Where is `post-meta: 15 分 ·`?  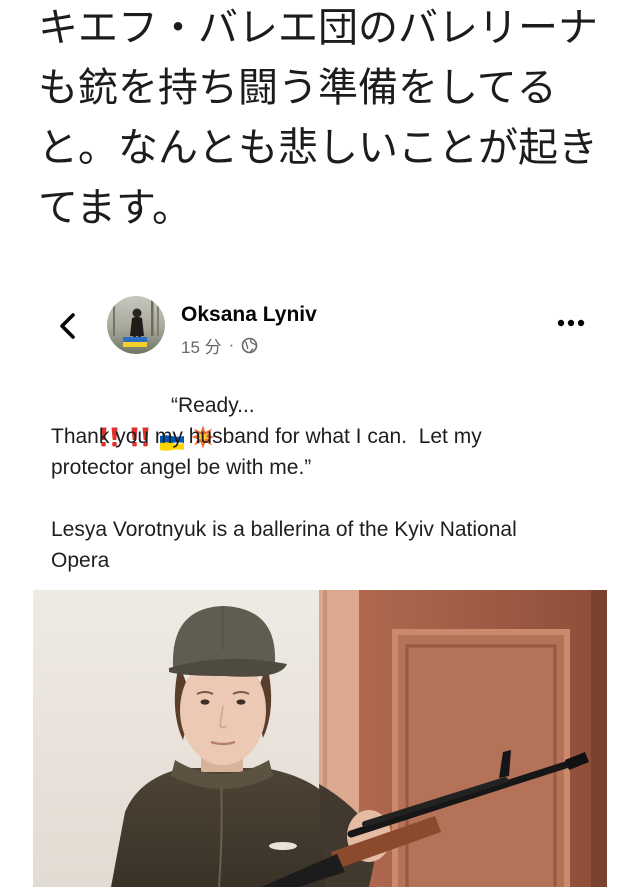
post-meta: 15 分 · is located at coordinates (219, 345).